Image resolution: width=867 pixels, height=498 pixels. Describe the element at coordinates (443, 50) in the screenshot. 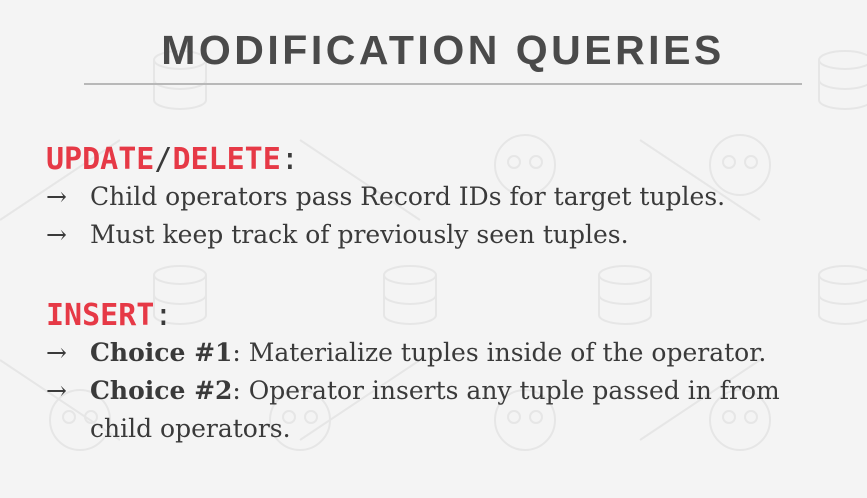

I see `page-title: MODIFICATION QUERIES` at that location.